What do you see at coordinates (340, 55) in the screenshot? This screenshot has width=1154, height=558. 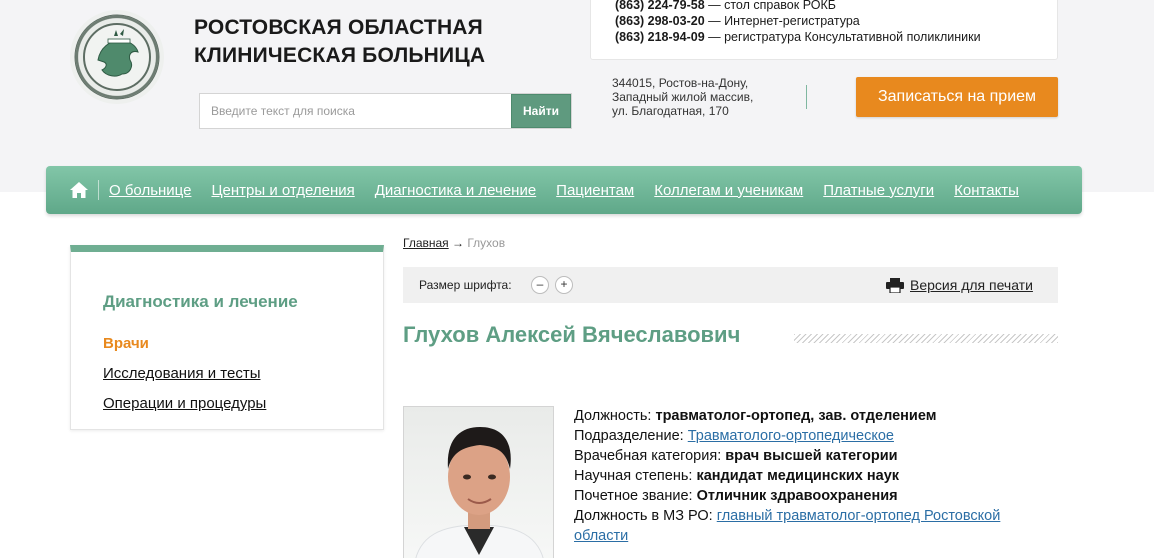 I see `site-title-line-2: КЛИНИЧЕСКАЯ БОЛЬНИЦА` at bounding box center [340, 55].